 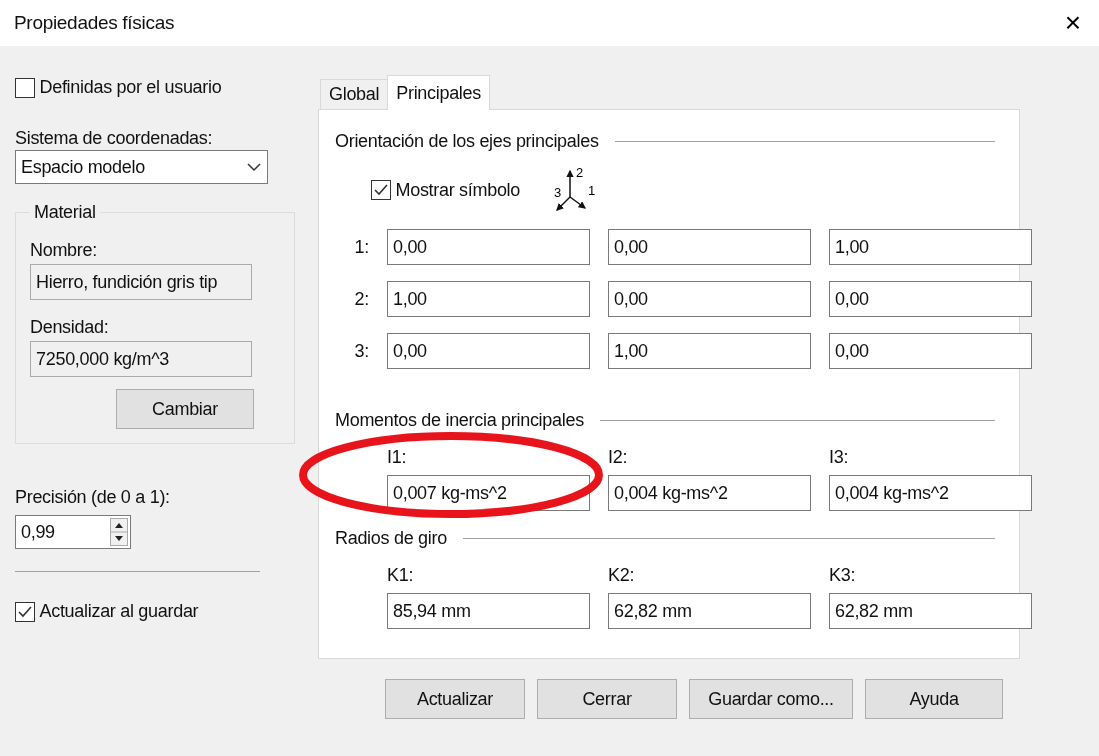 I want to click on row-label: 2:, so click(x=361, y=299).